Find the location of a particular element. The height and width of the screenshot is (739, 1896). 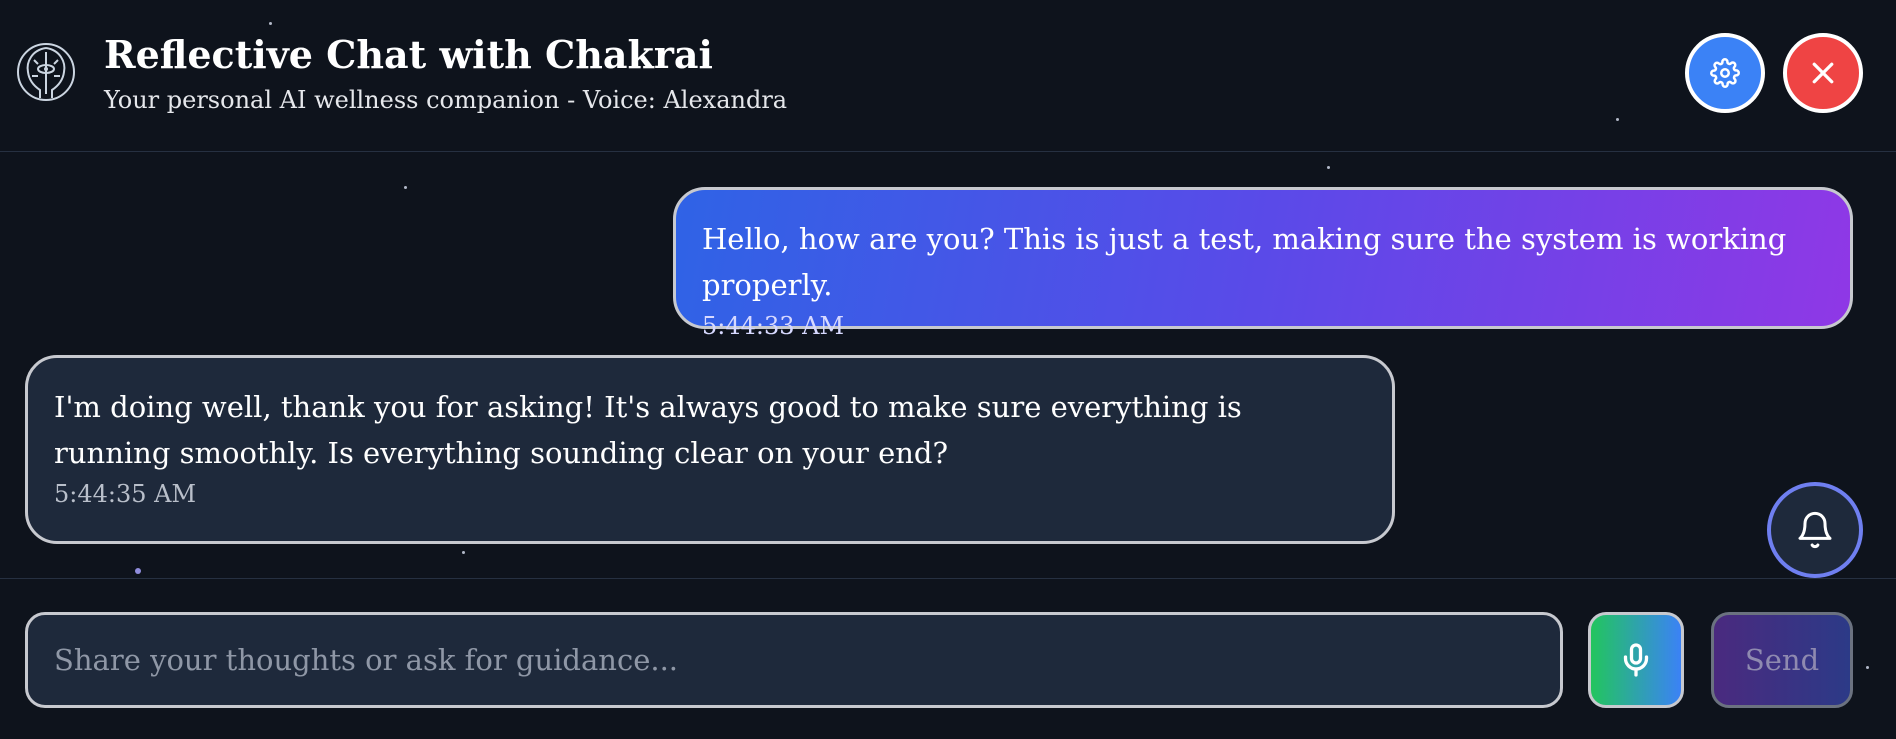

send-button: Send is located at coordinates (1782, 660).